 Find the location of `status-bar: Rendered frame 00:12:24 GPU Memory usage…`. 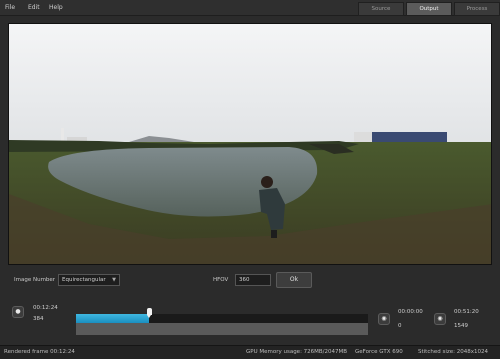

status-bar: Rendered frame 00:12:24 GPU Memory usage… is located at coordinates (250, 352).